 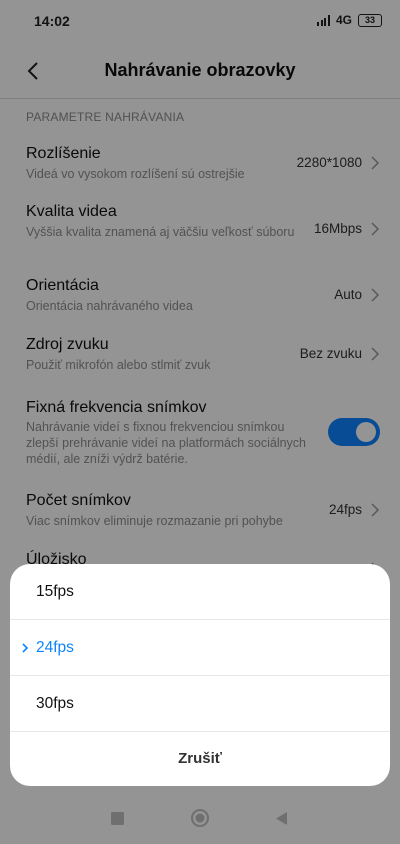 I want to click on triangle-back-icon, so click(x=281, y=818).